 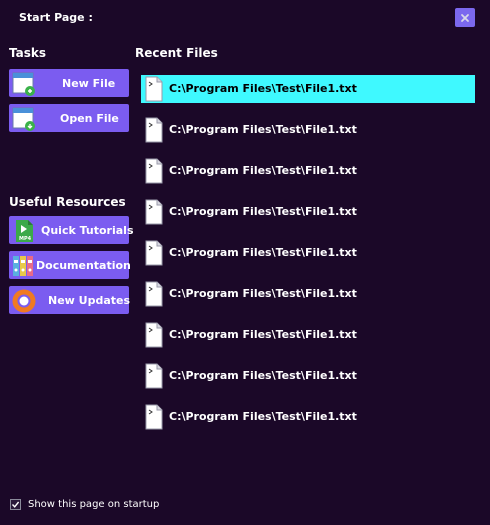 I want to click on new-updates-button: New Updates, so click(x=70, y=300).